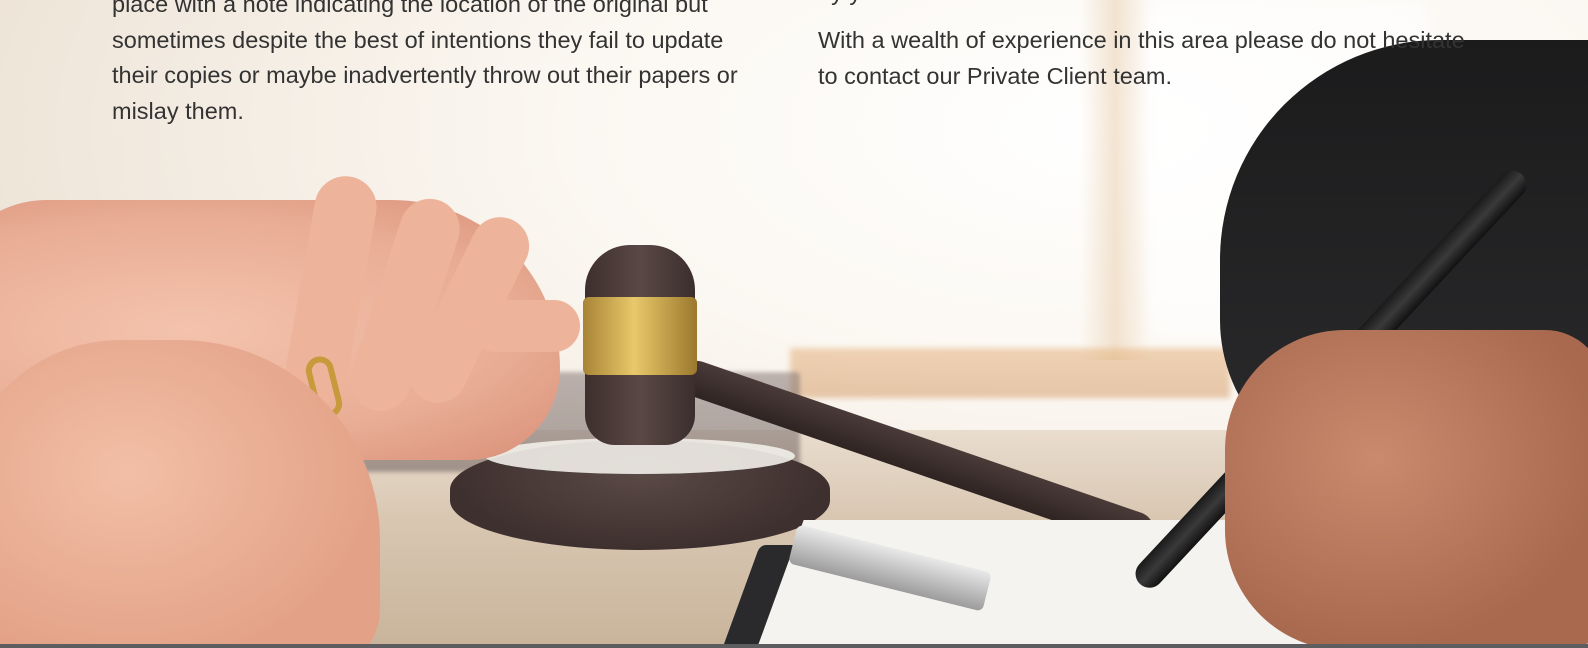 Image resolution: width=1588 pixels, height=648 pixels. I want to click on client-finger, so click(525, 326).